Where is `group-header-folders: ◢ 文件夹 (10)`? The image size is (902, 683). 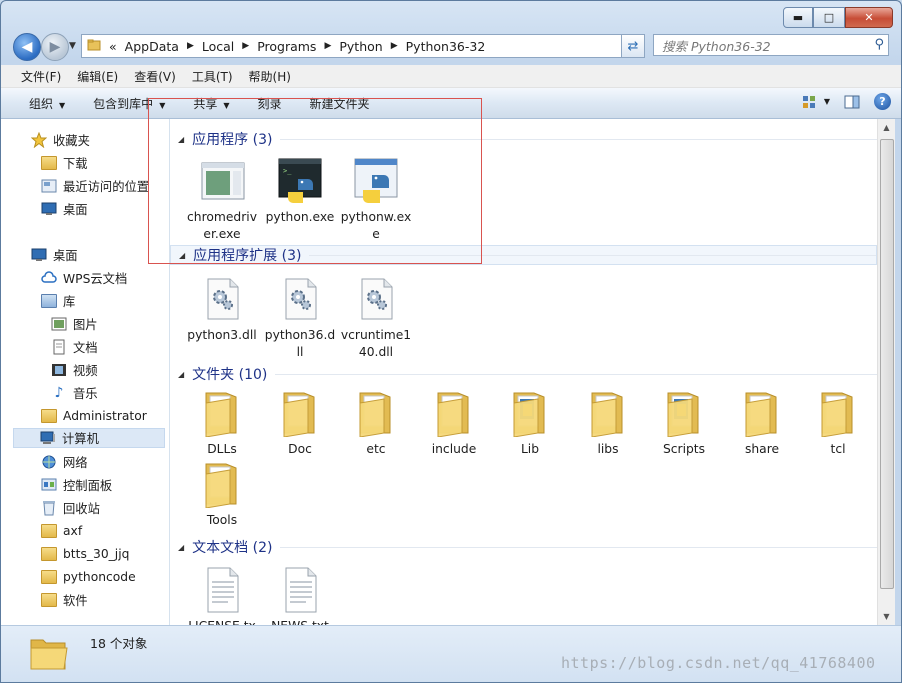 group-header-folders: ◢ 文件夹 (10) is located at coordinates (523, 374).